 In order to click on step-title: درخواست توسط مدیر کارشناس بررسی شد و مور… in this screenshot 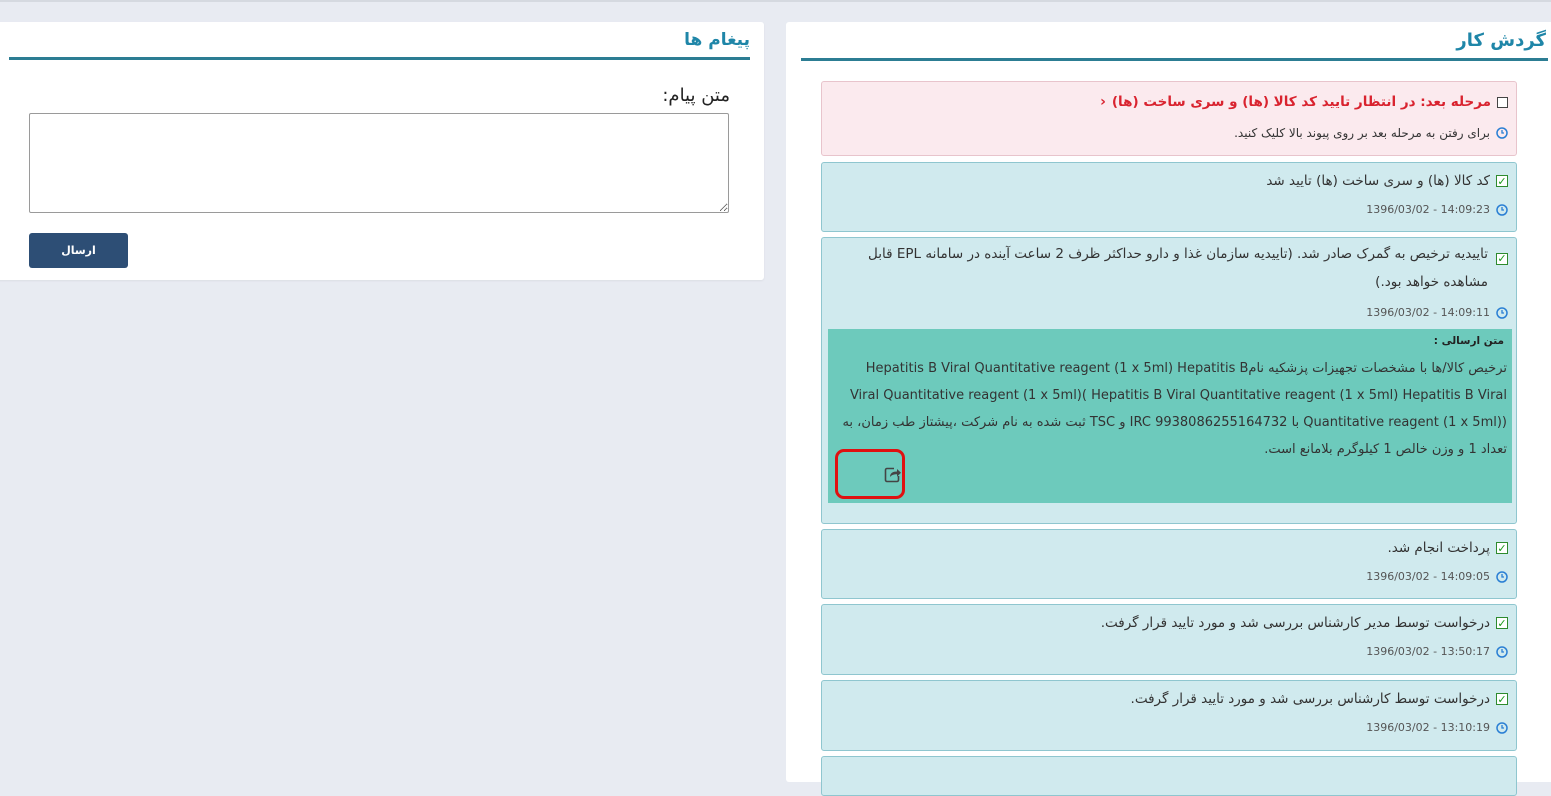, I will do `click(1295, 623)`.